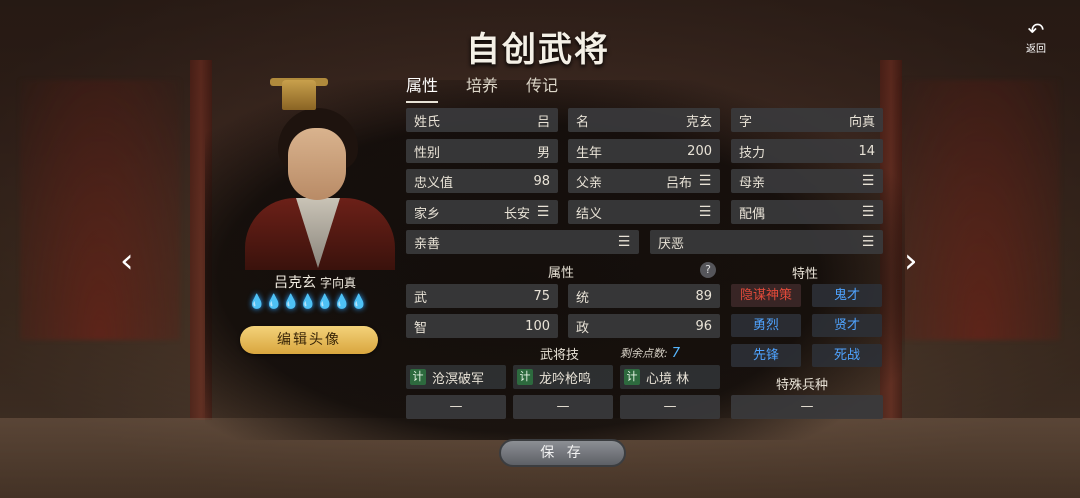 The width and height of the screenshot is (1080, 498). What do you see at coordinates (421, 298) in the screenshot?
I see `war-label: 武` at bounding box center [421, 298].